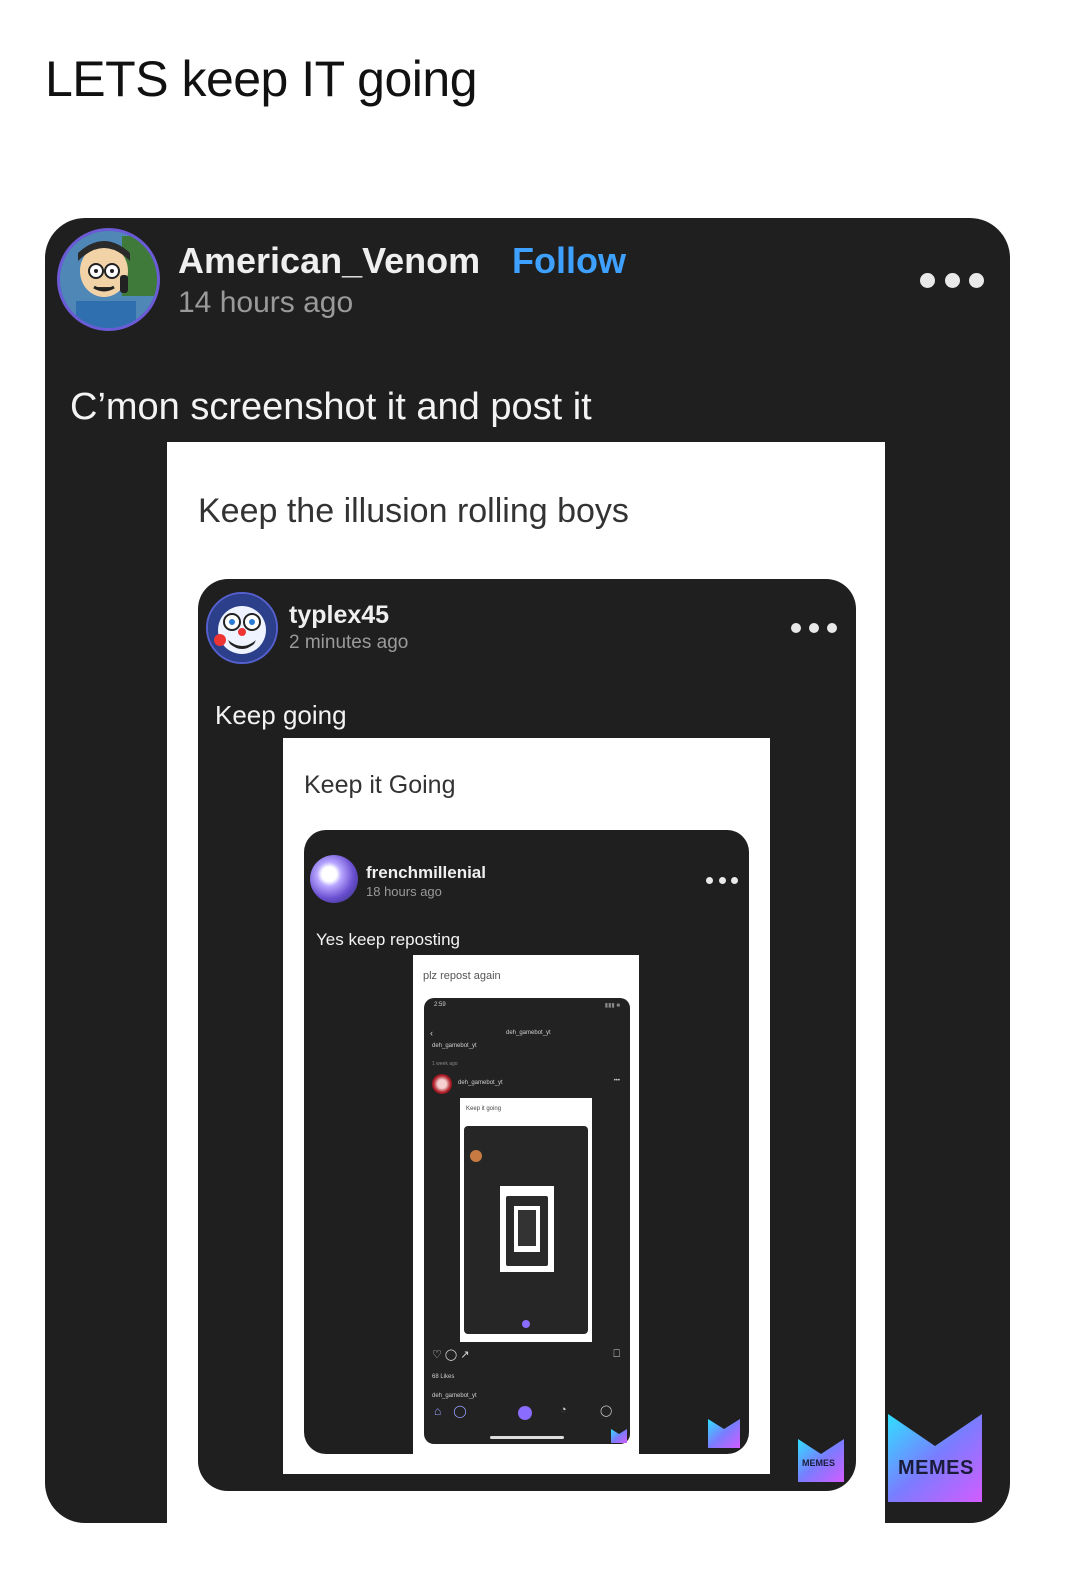  Describe the element at coordinates (569, 261) in the screenshot. I see `follow-button: Follow` at that location.